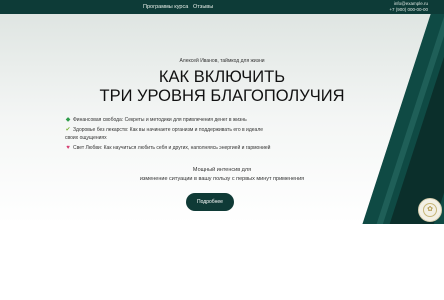  I want to click on contact-phone: +7 (900) 000-00-00, so click(408, 9).